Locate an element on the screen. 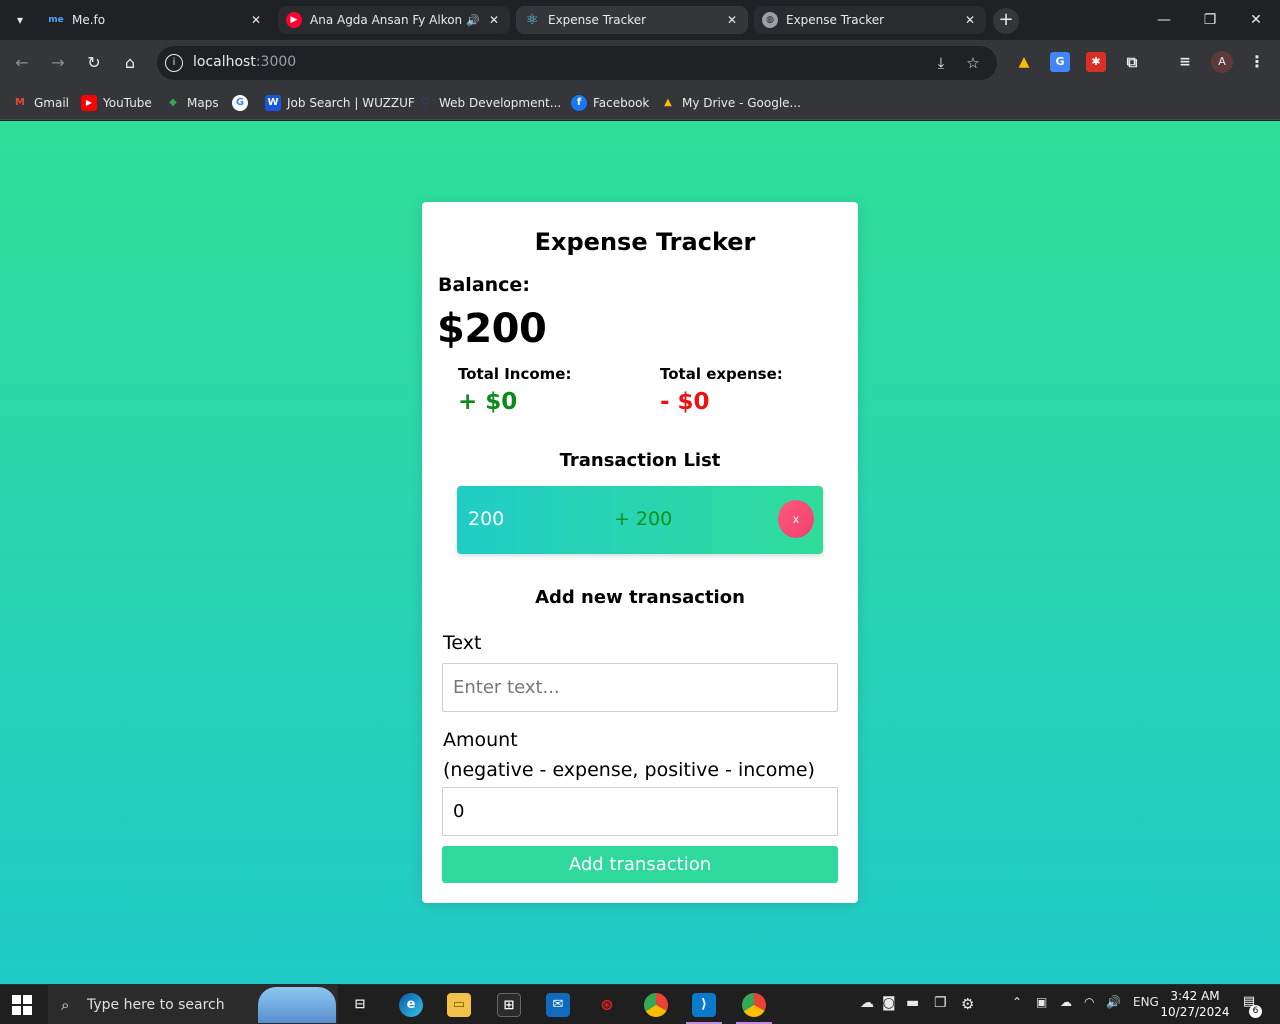 The width and height of the screenshot is (1280, 1024). bookmark-google: G is located at coordinates (243, 103).